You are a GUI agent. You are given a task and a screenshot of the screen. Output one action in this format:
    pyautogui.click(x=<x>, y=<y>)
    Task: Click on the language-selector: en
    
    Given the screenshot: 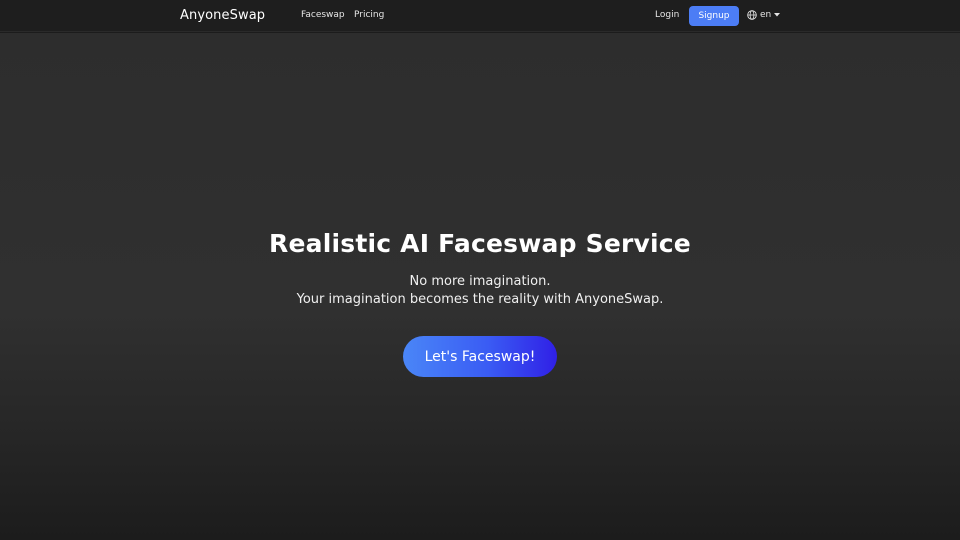 What is the action you would take?
    pyautogui.click(x=764, y=15)
    